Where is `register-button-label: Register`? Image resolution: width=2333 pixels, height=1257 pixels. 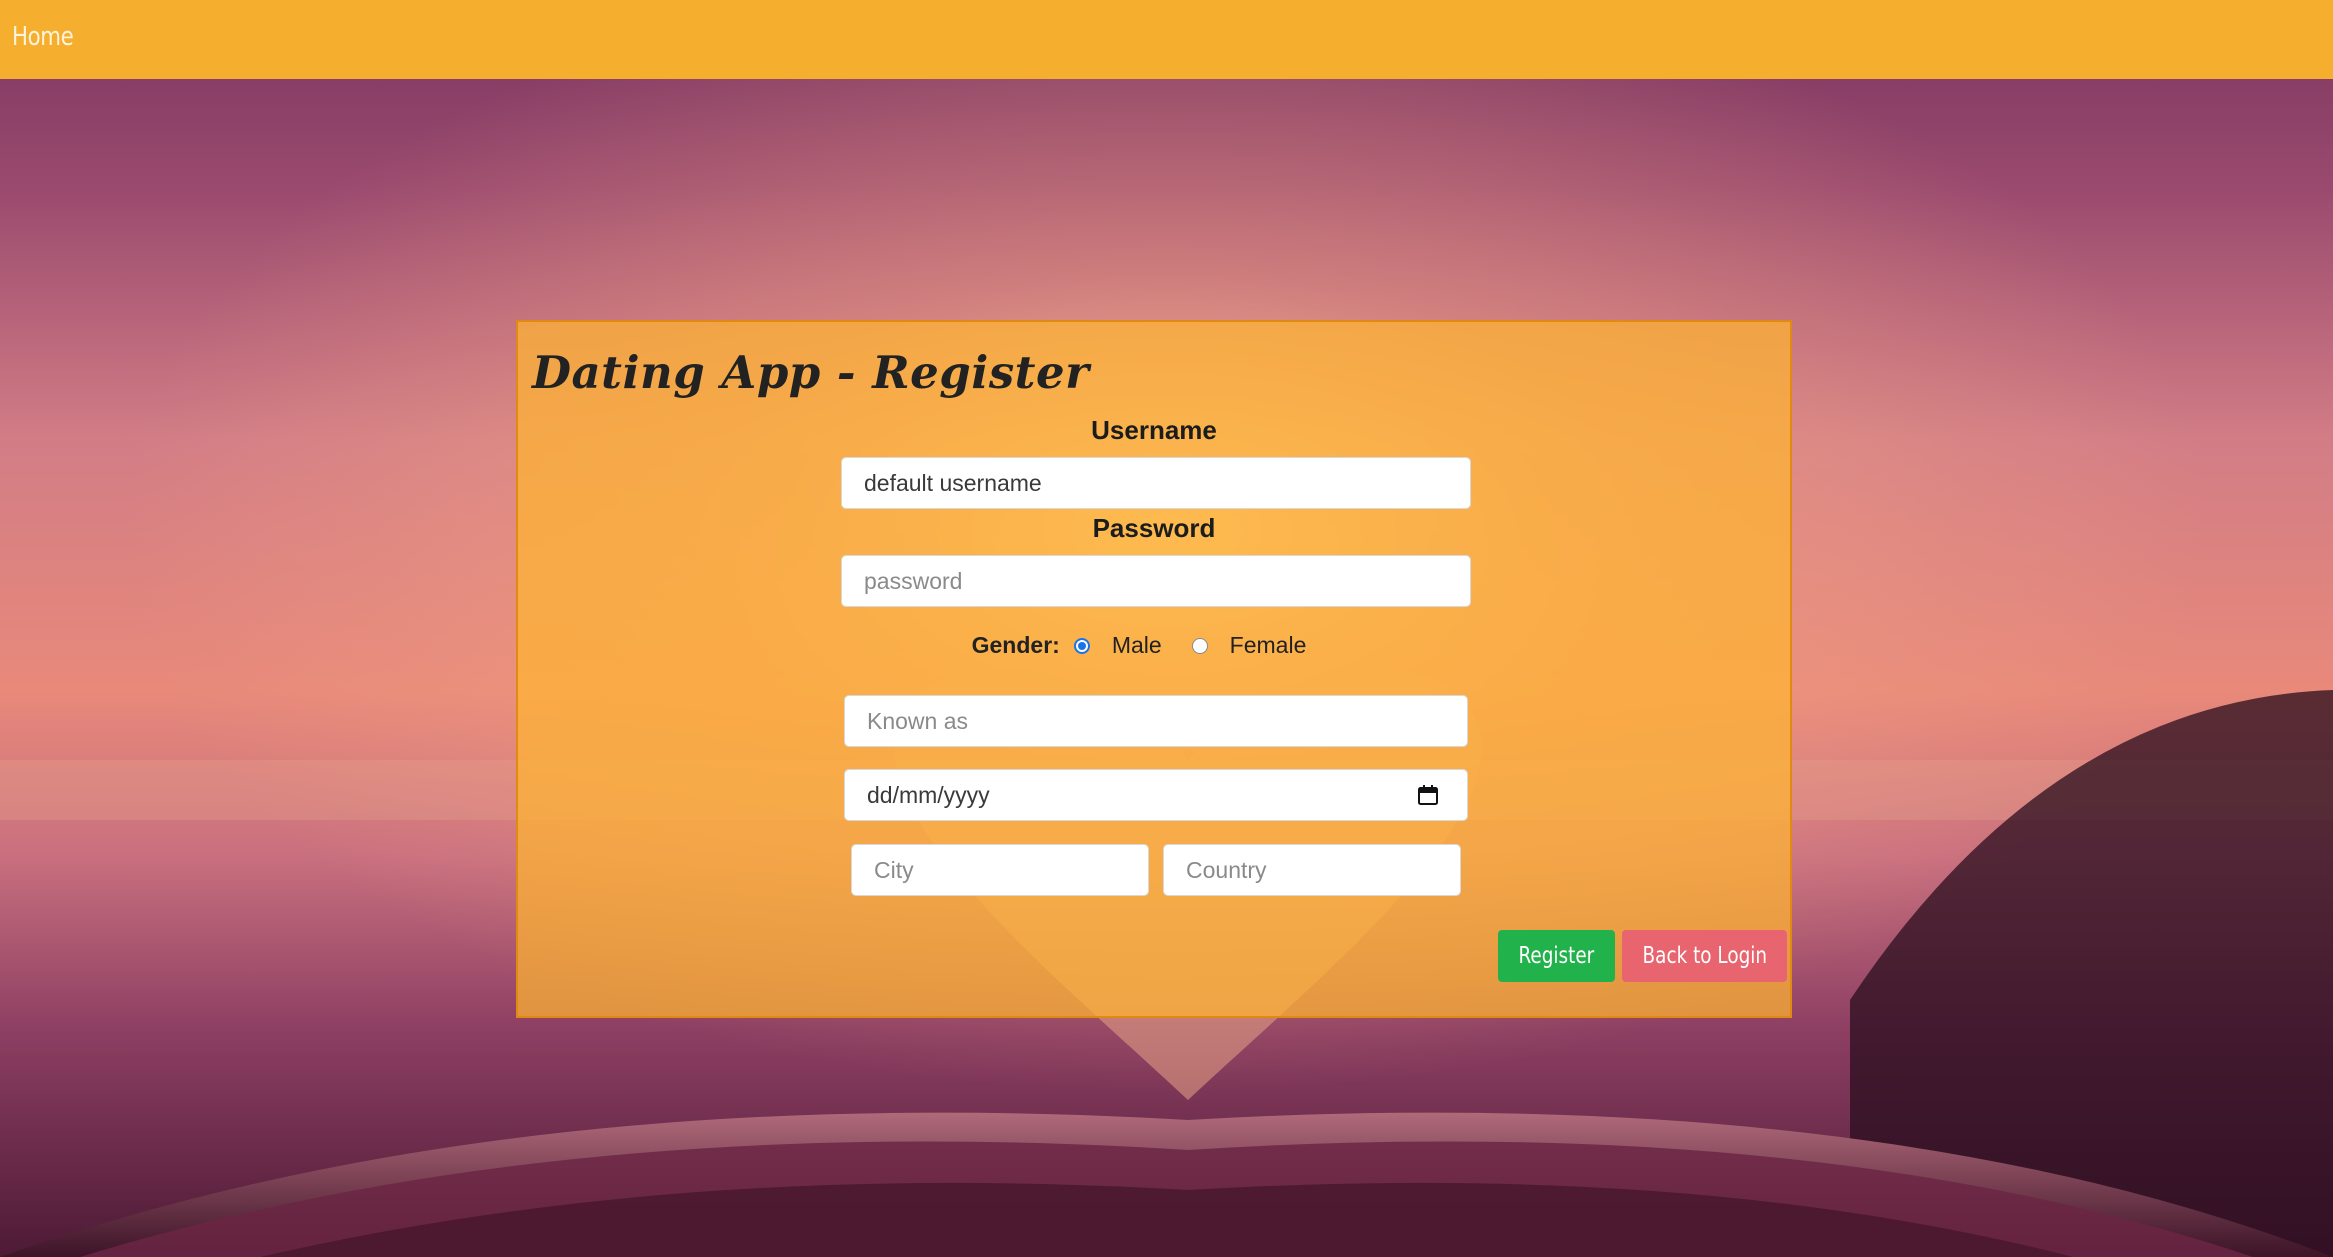
register-button-label: Register is located at coordinates (1556, 956).